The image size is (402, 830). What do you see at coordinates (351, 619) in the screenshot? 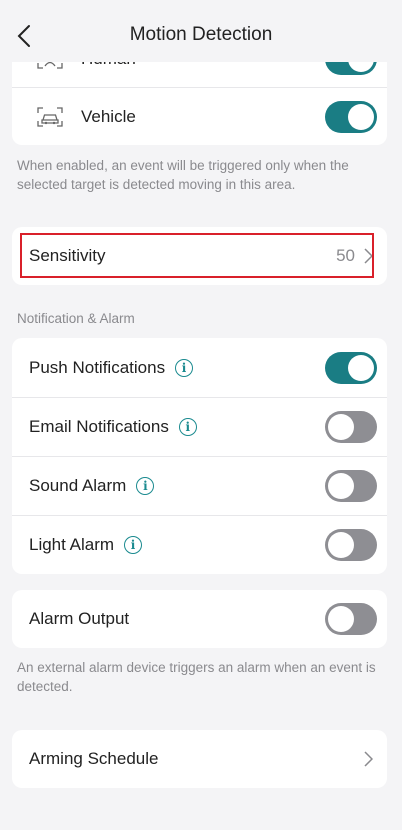
I see `alarm-output-toggle` at bounding box center [351, 619].